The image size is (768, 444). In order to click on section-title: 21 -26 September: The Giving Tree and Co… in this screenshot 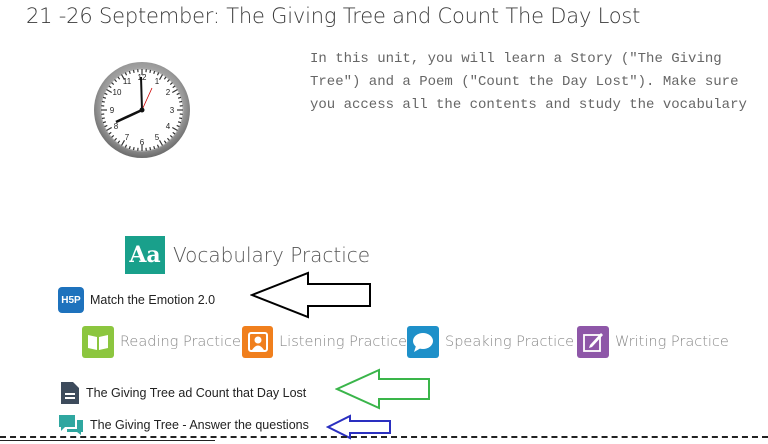, I will do `click(333, 16)`.